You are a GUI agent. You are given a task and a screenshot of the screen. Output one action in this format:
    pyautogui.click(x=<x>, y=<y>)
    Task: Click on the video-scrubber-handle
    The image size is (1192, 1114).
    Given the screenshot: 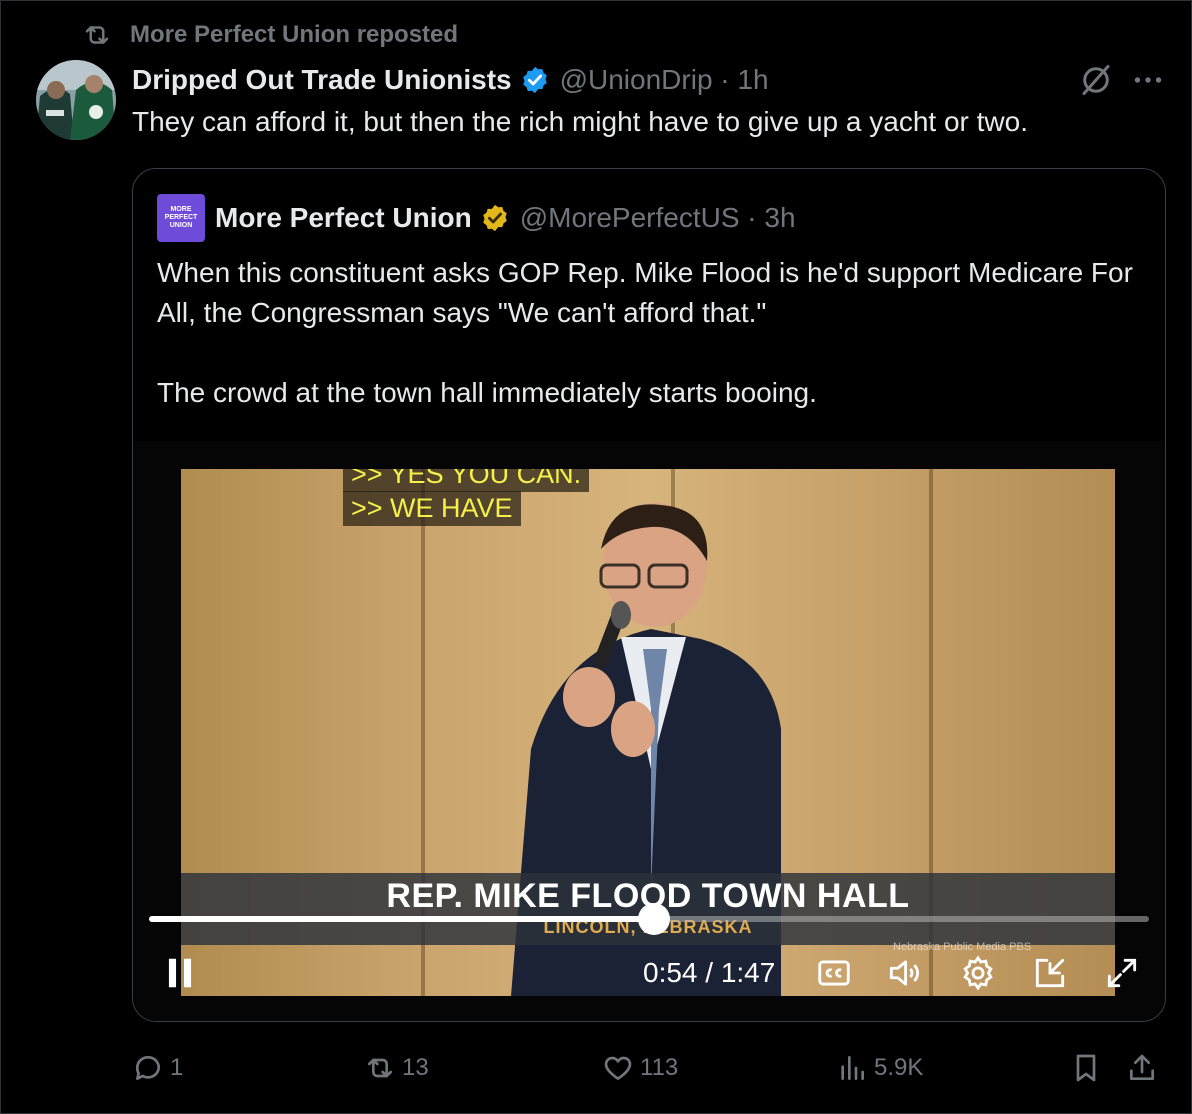 What is the action you would take?
    pyautogui.click(x=654, y=919)
    